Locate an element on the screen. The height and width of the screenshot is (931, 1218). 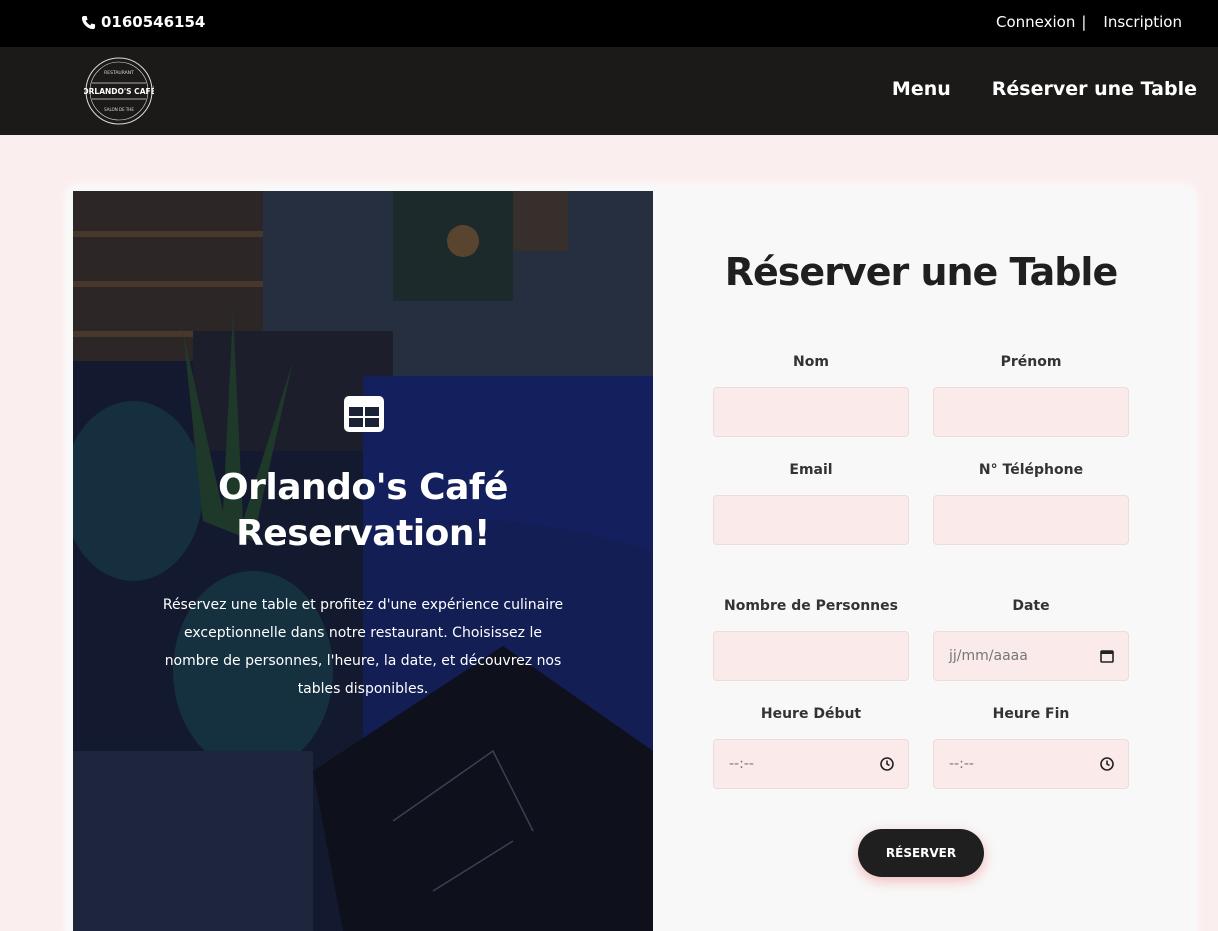
heure-debut-input: --:-- is located at coordinates (811, 764).